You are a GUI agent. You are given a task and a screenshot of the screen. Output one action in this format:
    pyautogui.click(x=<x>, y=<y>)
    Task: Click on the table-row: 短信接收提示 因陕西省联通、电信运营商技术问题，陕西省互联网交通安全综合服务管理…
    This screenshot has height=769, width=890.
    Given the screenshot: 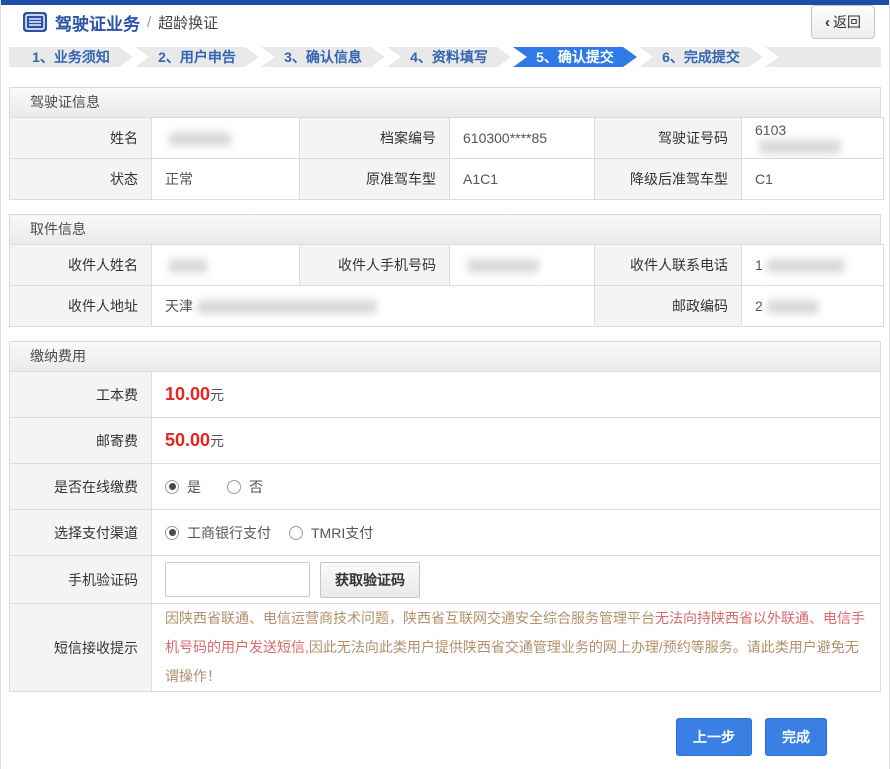 What is the action you would take?
    pyautogui.click(x=445, y=647)
    